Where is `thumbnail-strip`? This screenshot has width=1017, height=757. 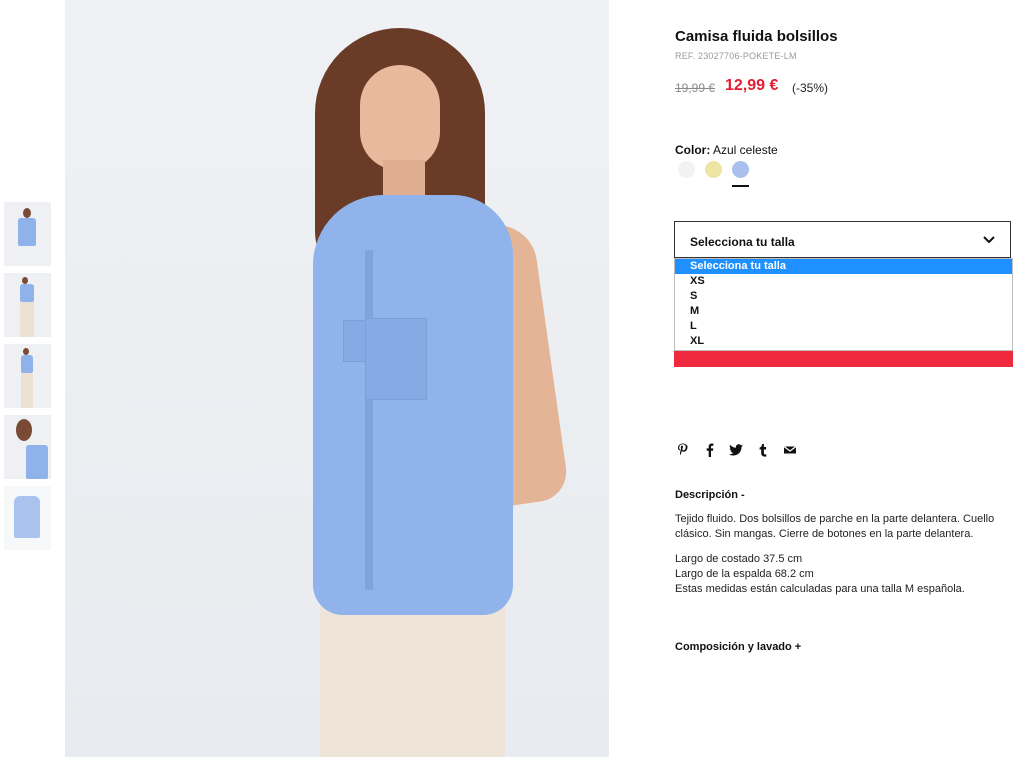 thumbnail-strip is located at coordinates (27, 379).